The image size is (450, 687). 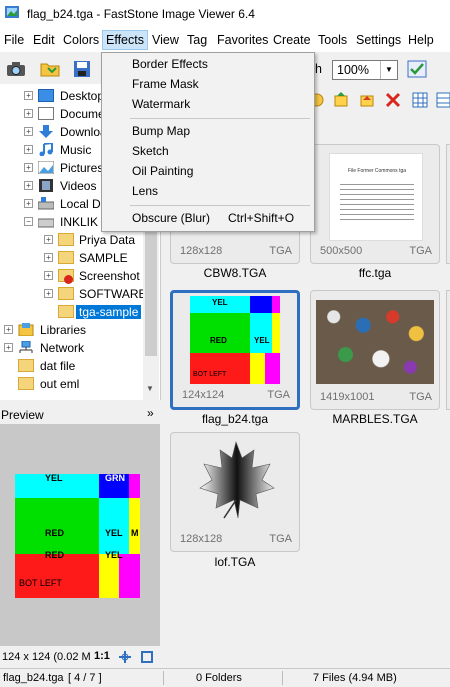 What do you see at coordinates (81, 40) in the screenshot?
I see `menu-colors: Colors` at bounding box center [81, 40].